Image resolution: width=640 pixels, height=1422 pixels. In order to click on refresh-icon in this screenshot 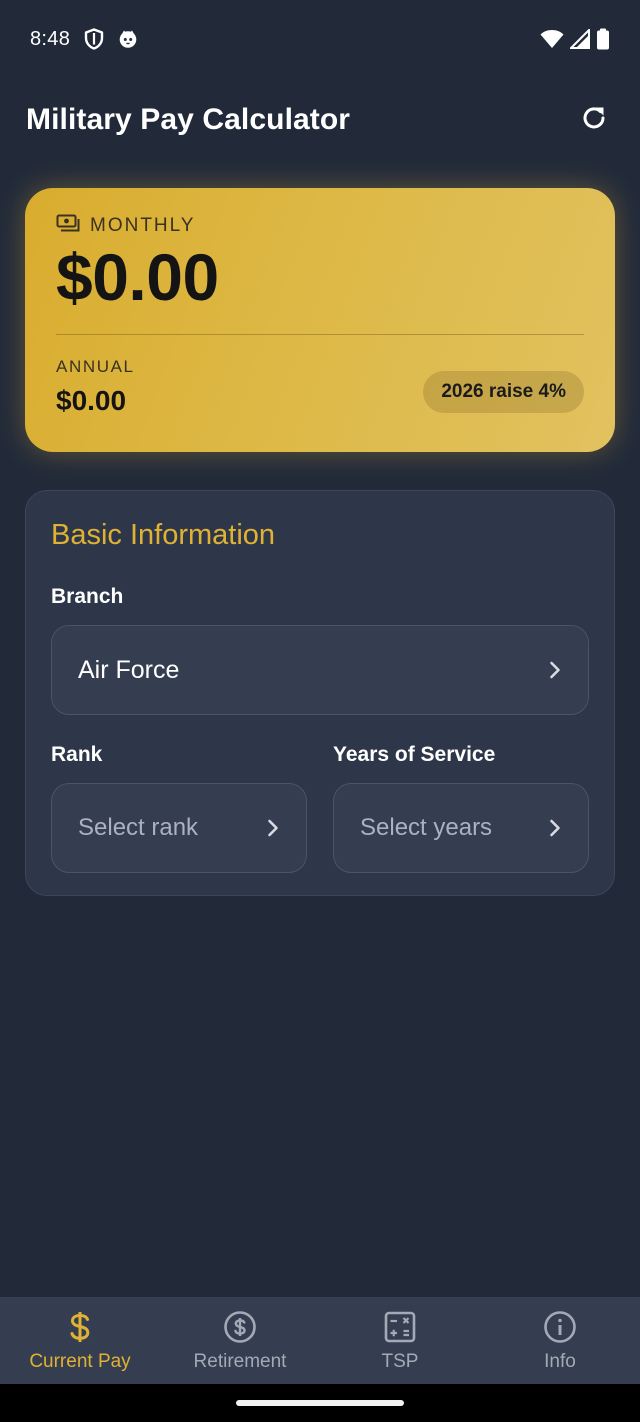, I will do `click(594, 120)`.